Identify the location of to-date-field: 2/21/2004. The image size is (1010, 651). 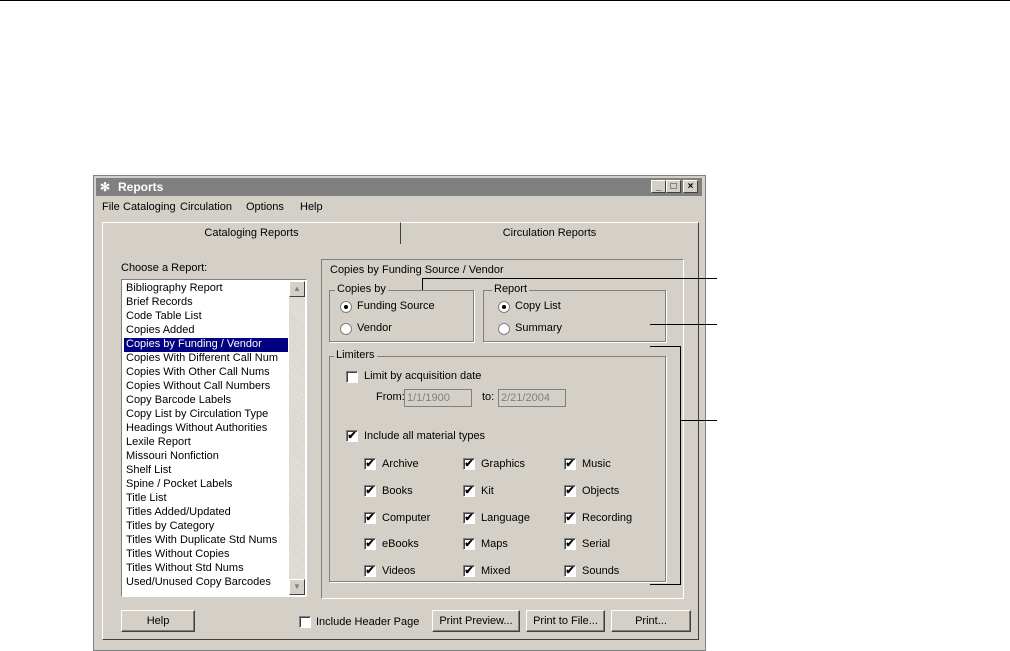
(532, 398).